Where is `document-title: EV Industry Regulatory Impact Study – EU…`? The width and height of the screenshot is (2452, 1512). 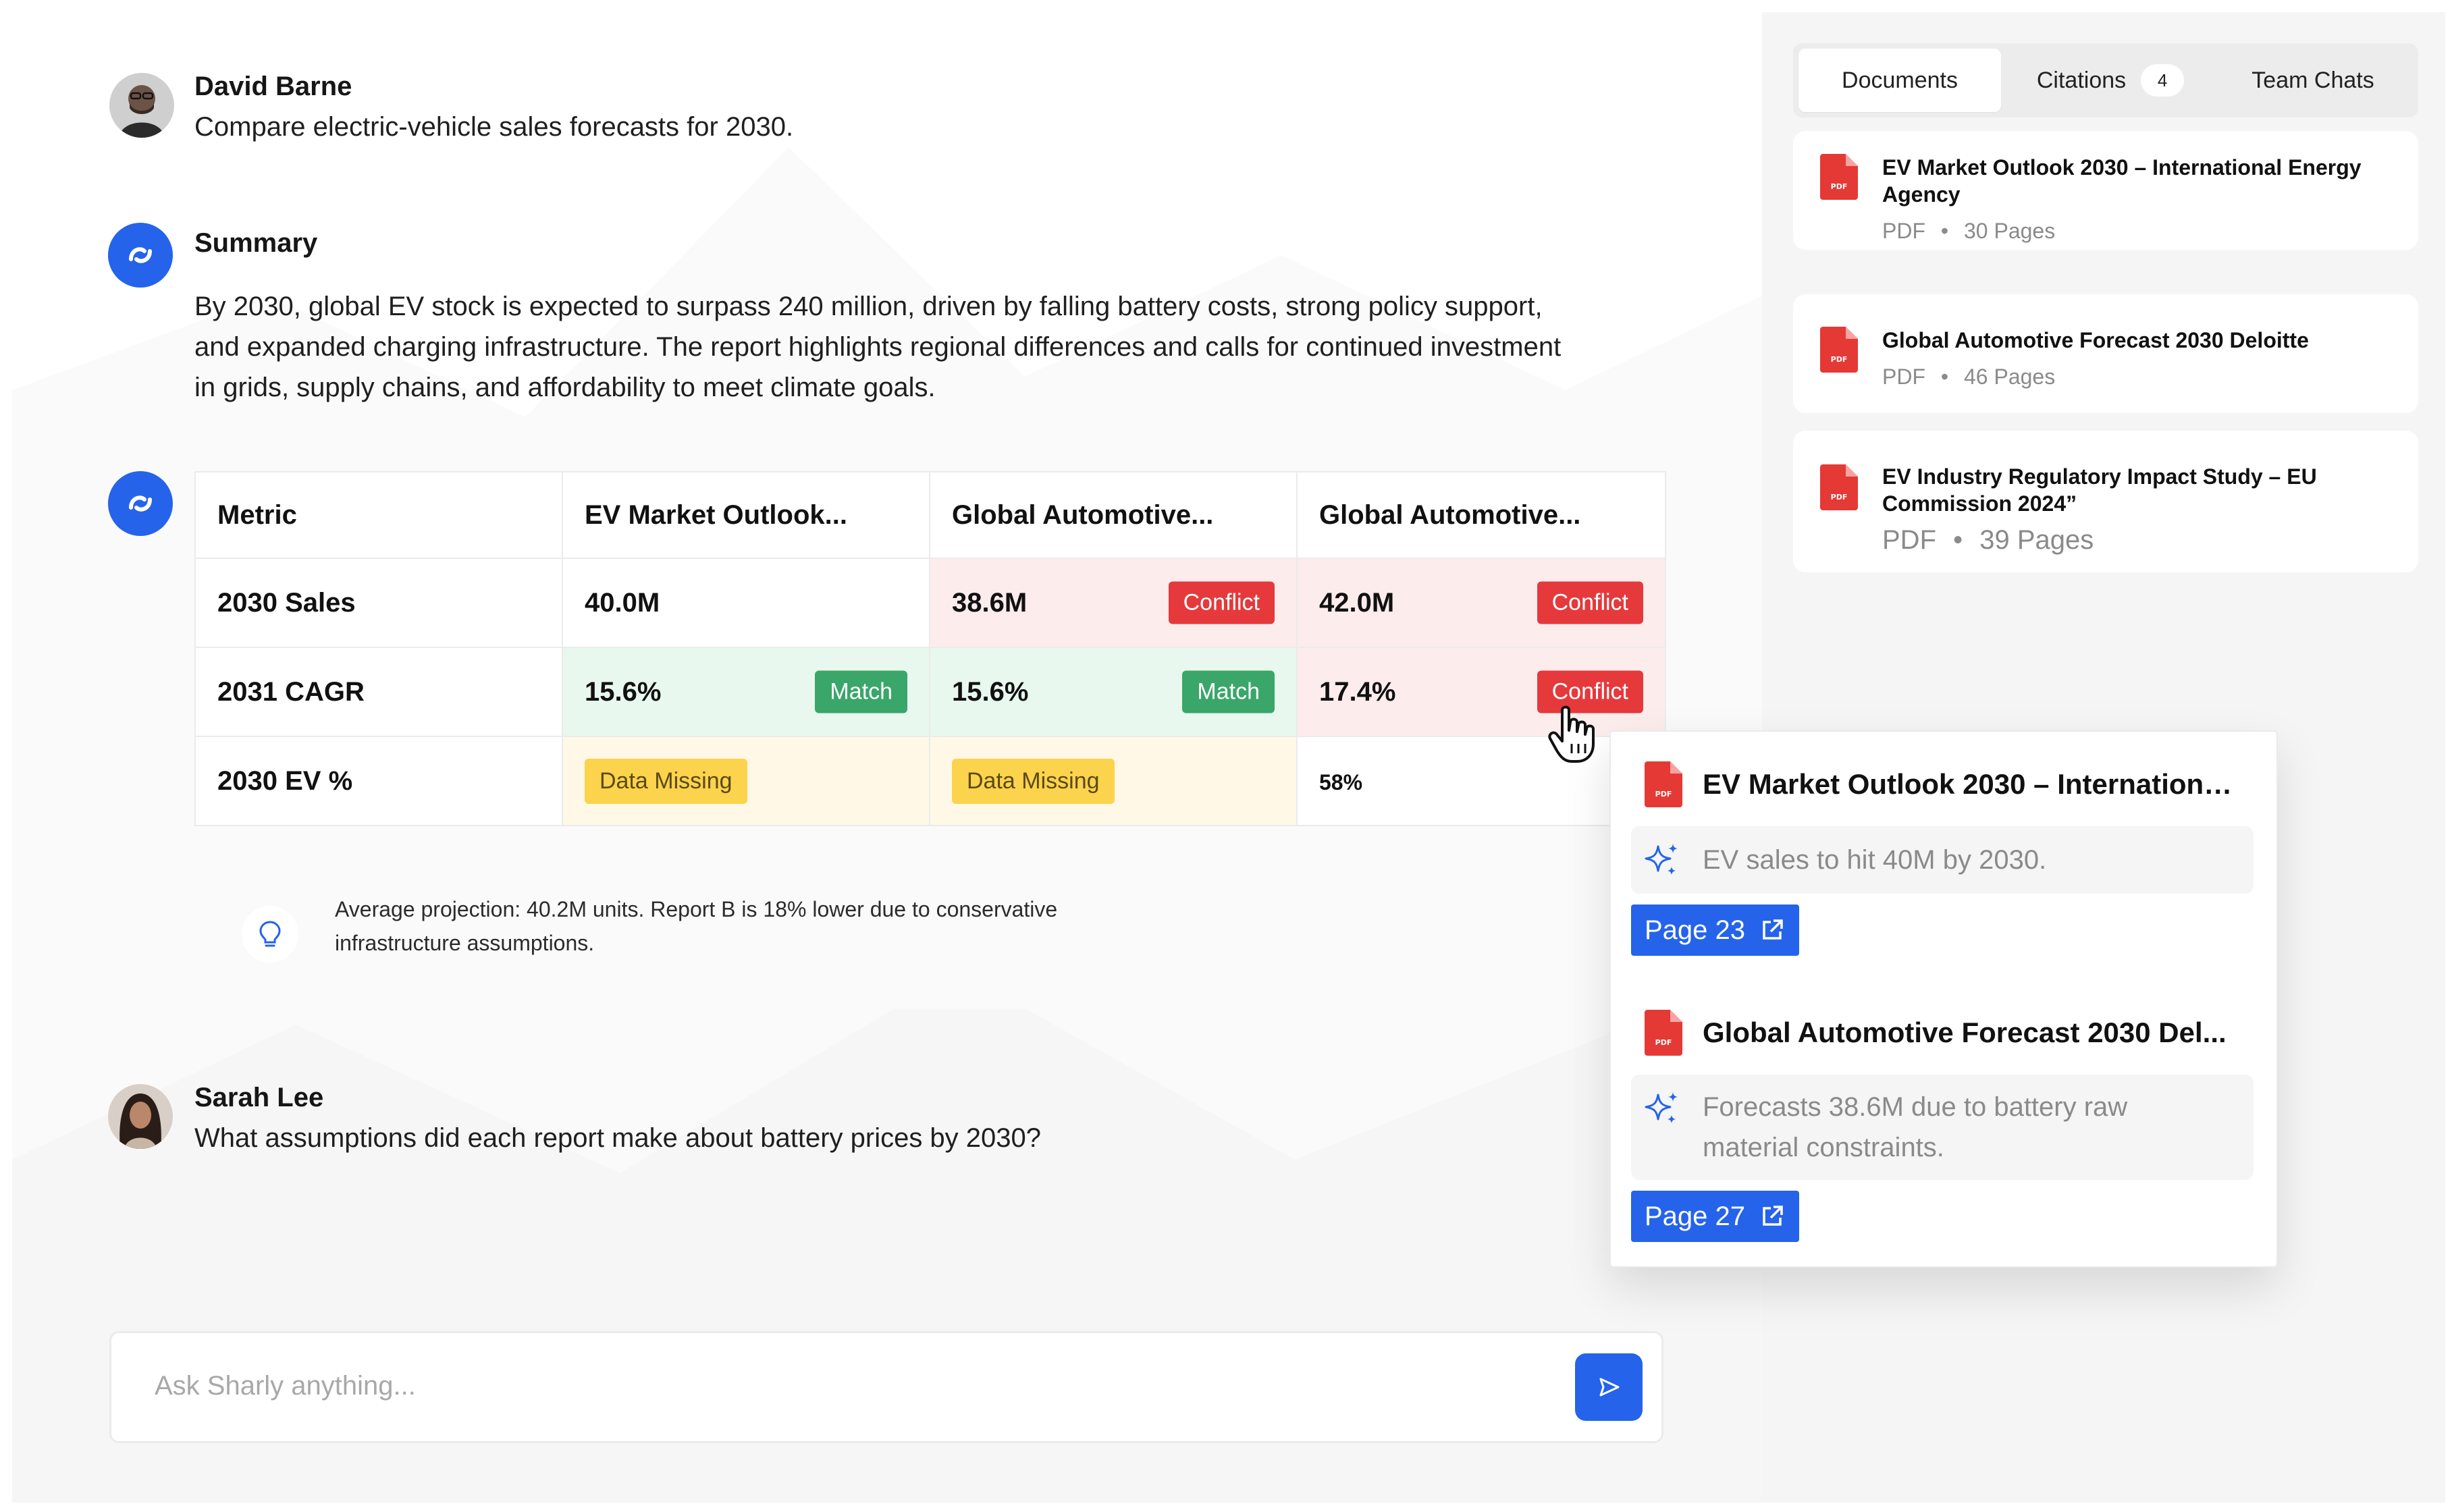
document-title: EV Industry Regulatory Impact Study – EU… is located at coordinates (2138, 490).